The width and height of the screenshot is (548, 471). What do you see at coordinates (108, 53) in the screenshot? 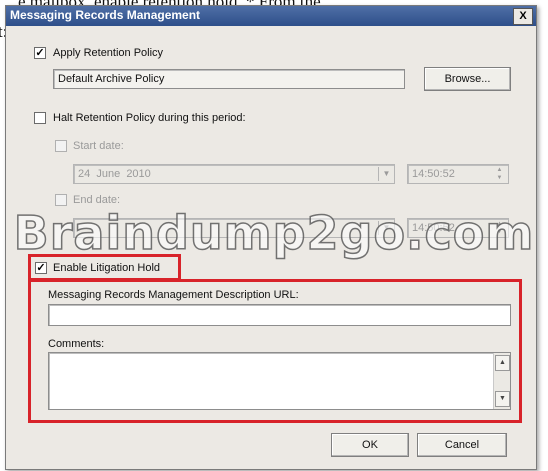
I see `apply-retention-label: Apply Retention Policy` at bounding box center [108, 53].